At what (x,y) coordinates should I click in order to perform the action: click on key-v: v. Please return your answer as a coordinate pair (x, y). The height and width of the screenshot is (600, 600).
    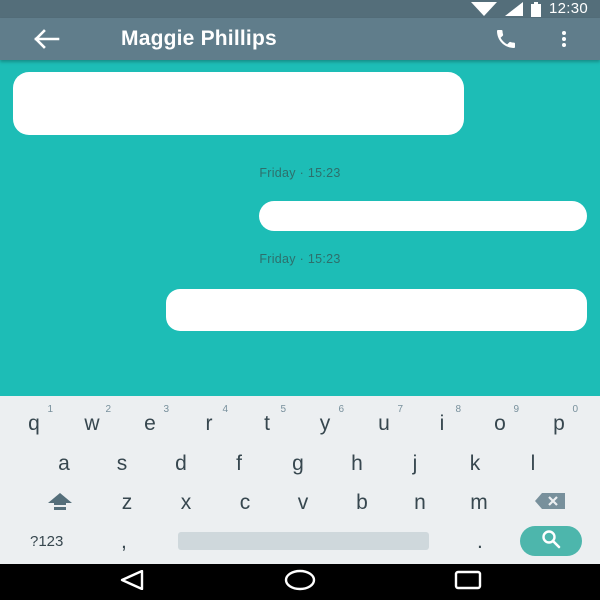
    Looking at the image, I should click on (303, 503).